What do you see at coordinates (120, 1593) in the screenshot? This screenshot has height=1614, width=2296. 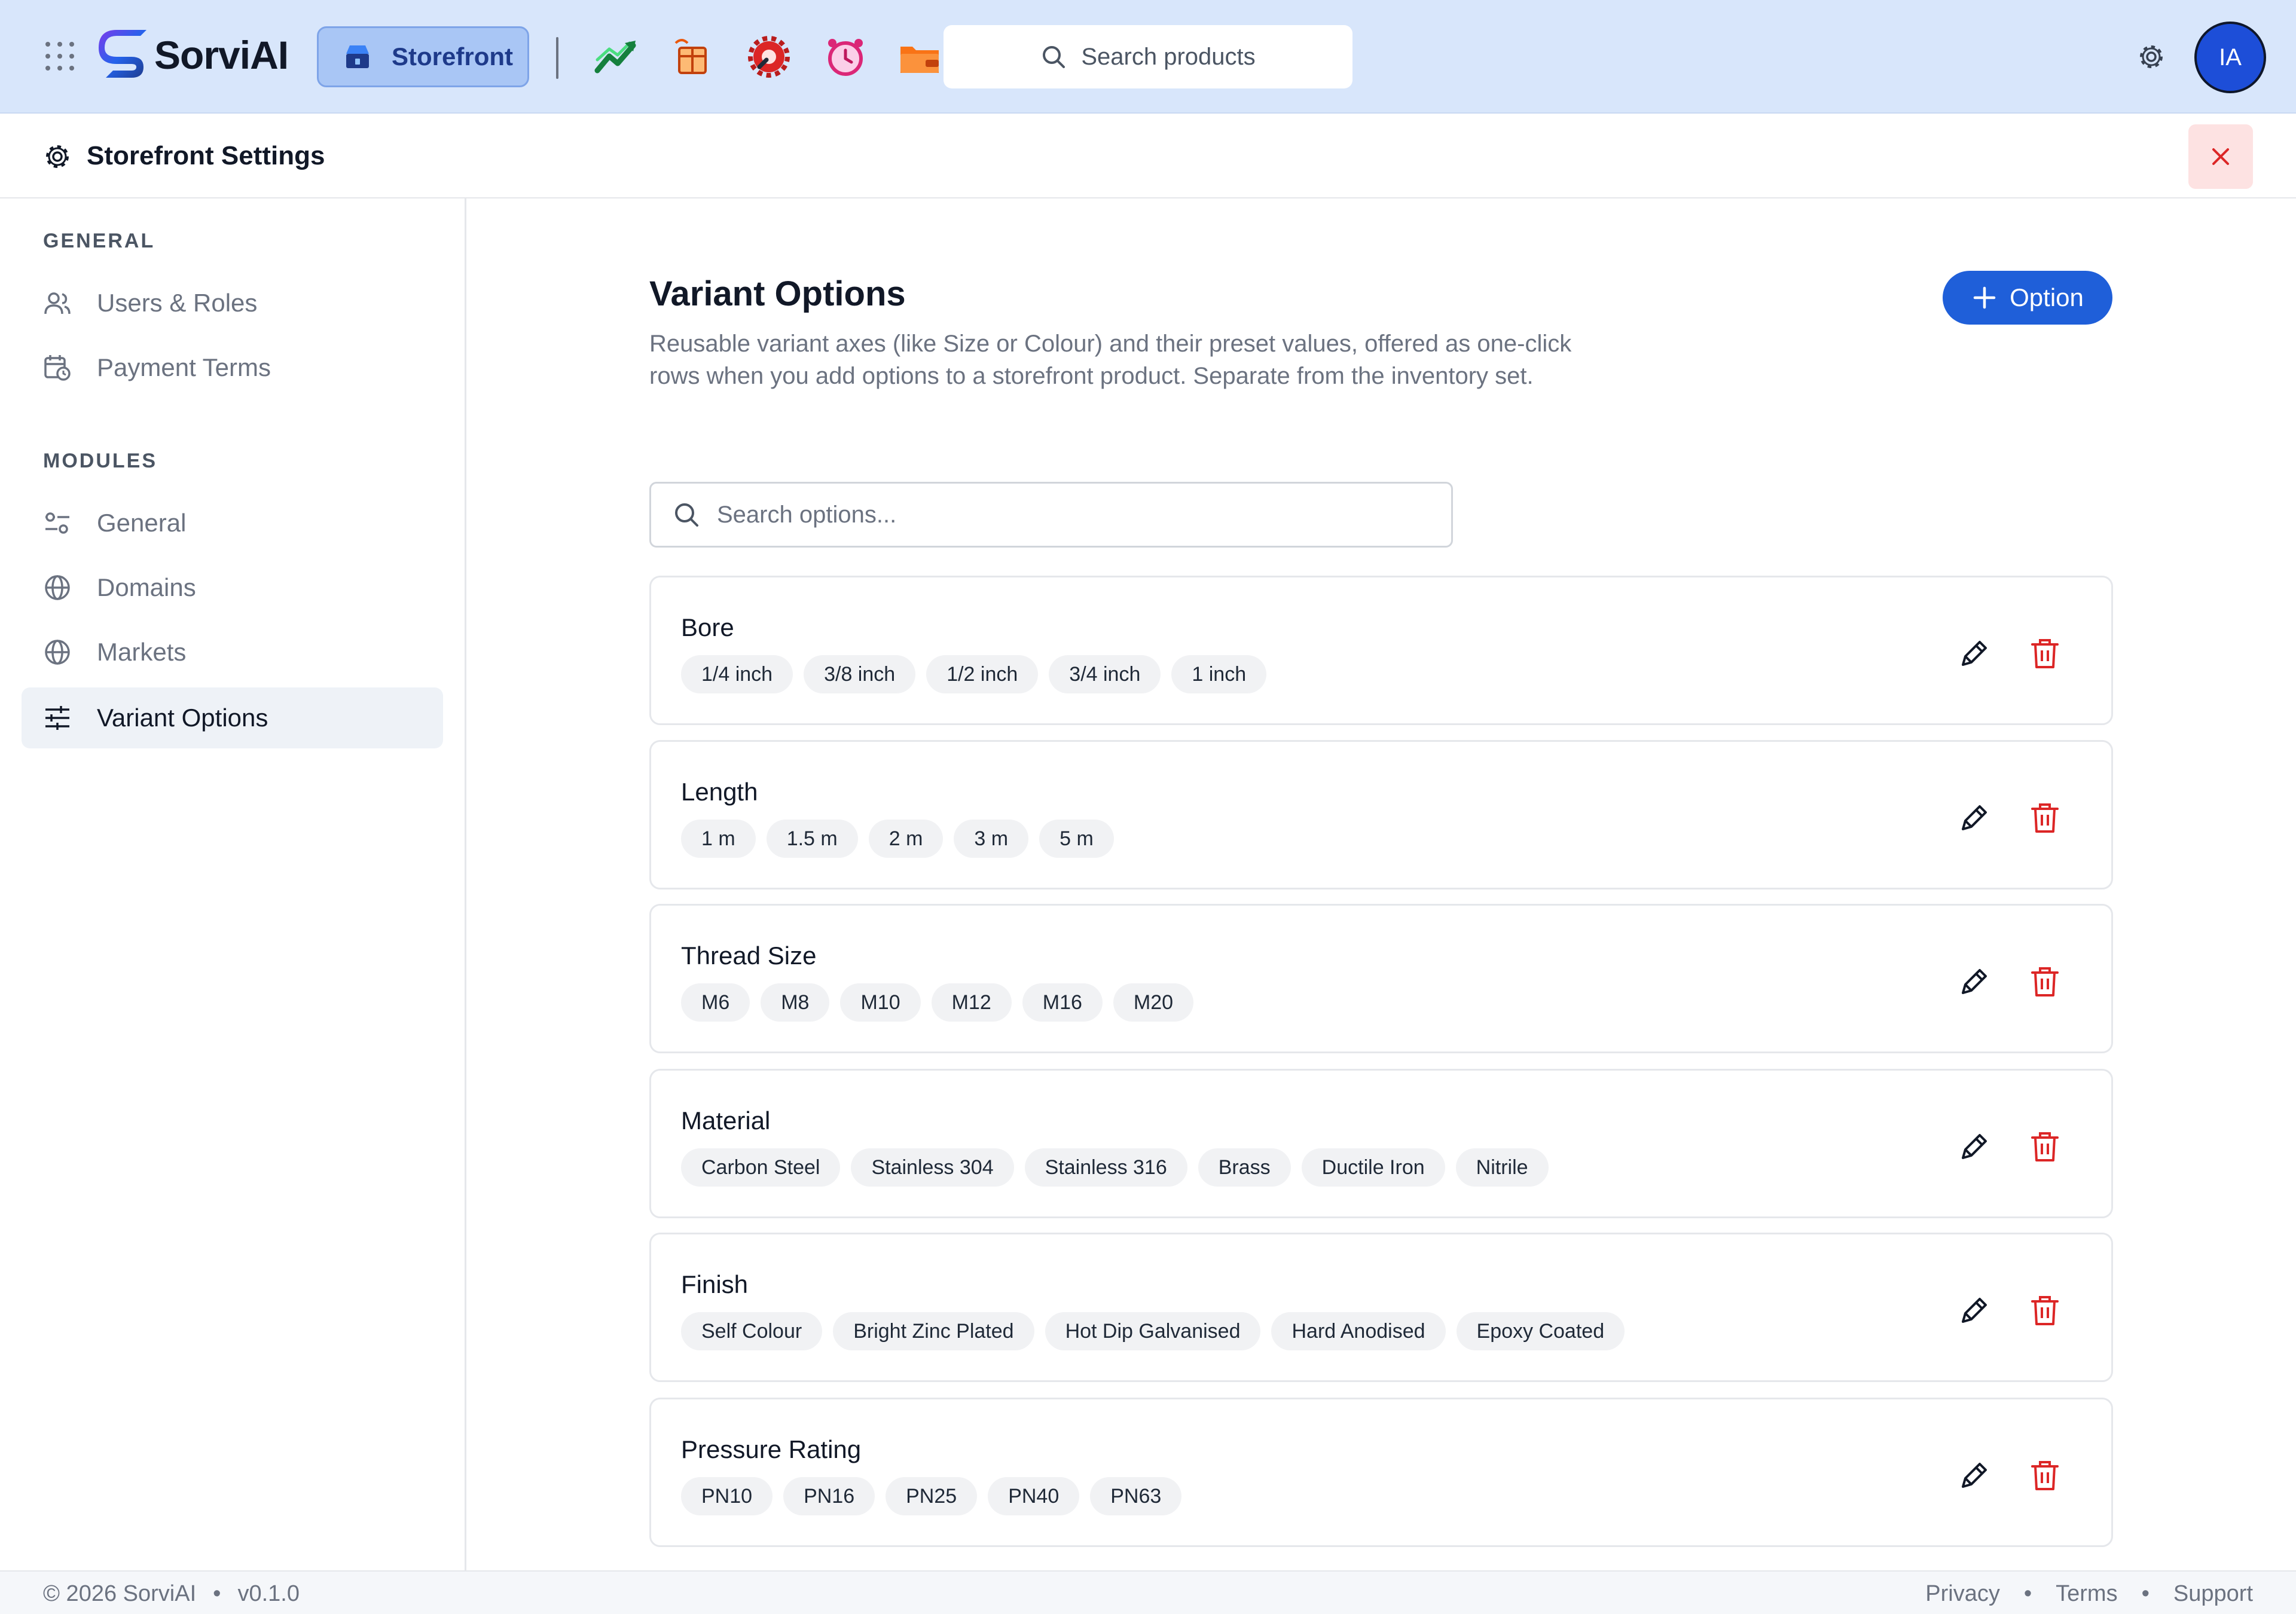 I see `footer-copyright: © 2026 SorviAI` at bounding box center [120, 1593].